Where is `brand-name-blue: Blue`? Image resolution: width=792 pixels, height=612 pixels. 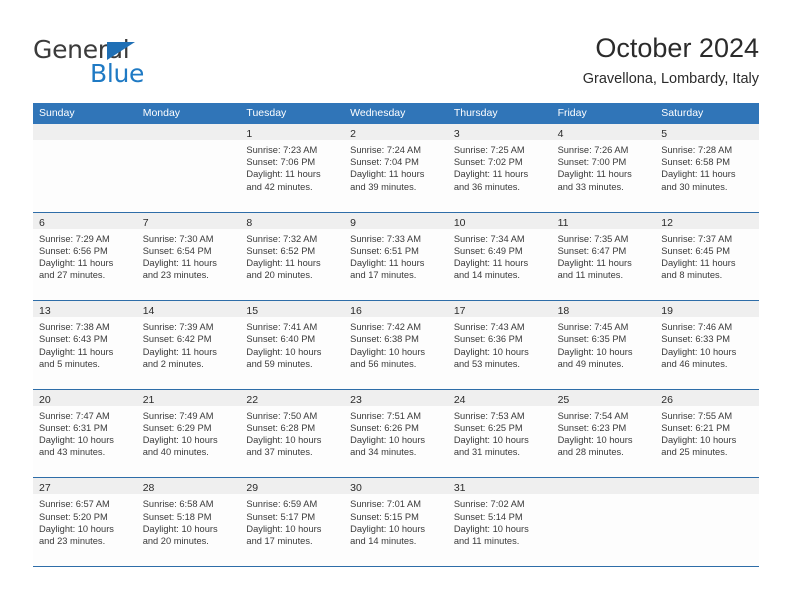 brand-name-blue: Blue is located at coordinates (117, 73).